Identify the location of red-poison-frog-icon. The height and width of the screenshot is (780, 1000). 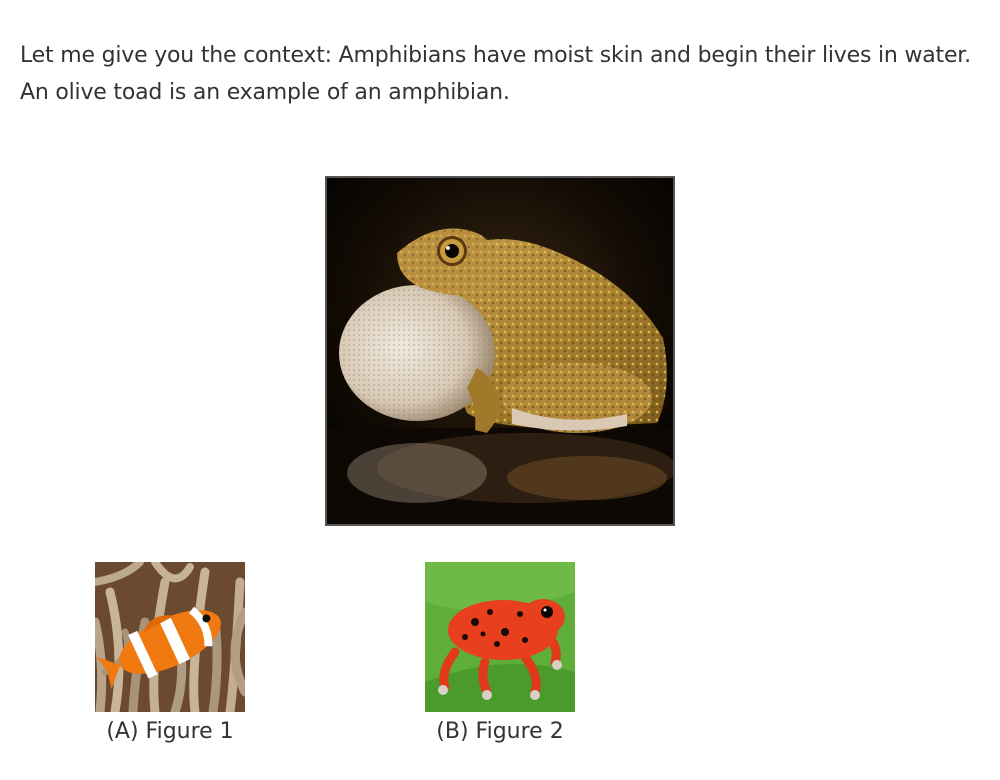
(500, 637).